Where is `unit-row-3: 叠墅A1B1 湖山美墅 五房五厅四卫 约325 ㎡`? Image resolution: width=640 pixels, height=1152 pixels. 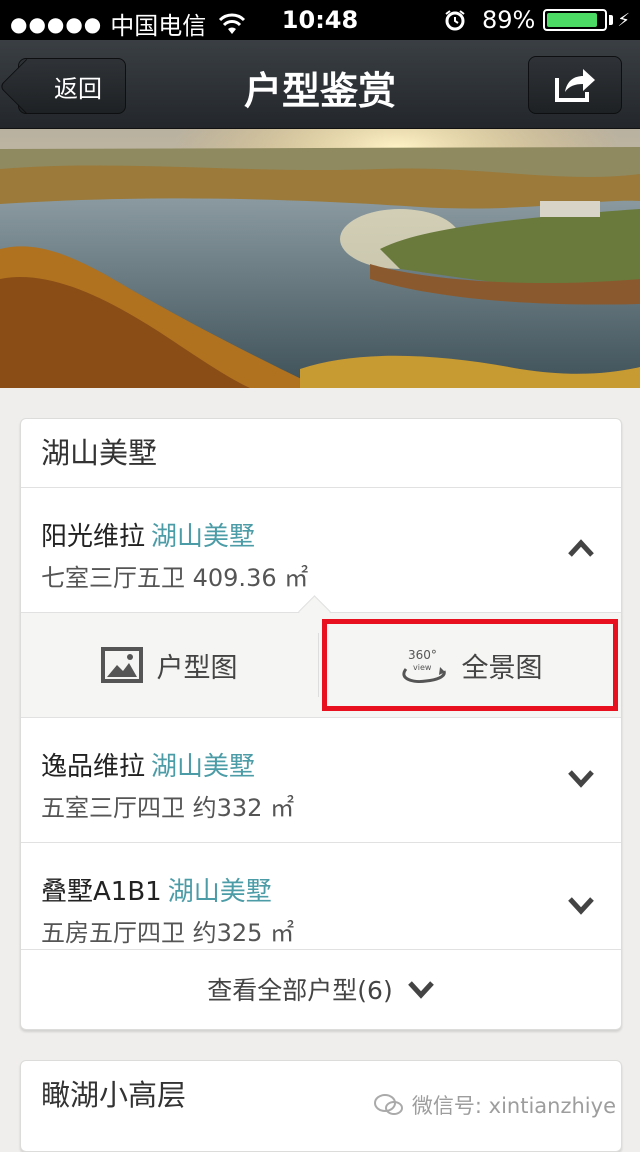
unit-row-3: 叠墅A1B1 湖山美墅 五房五厅四卫 约325 ㎡ is located at coordinates (321, 896).